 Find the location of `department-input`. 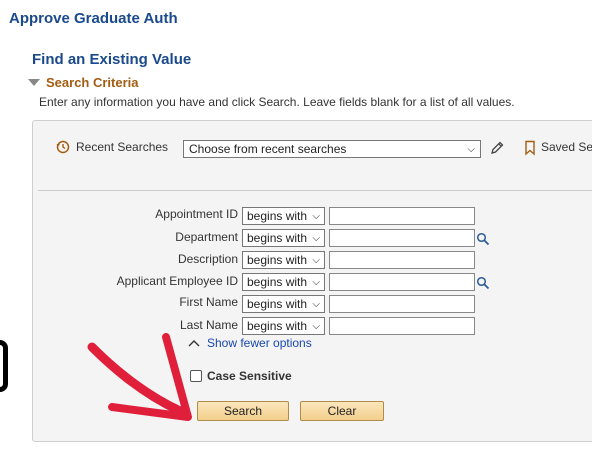

department-input is located at coordinates (402, 238).